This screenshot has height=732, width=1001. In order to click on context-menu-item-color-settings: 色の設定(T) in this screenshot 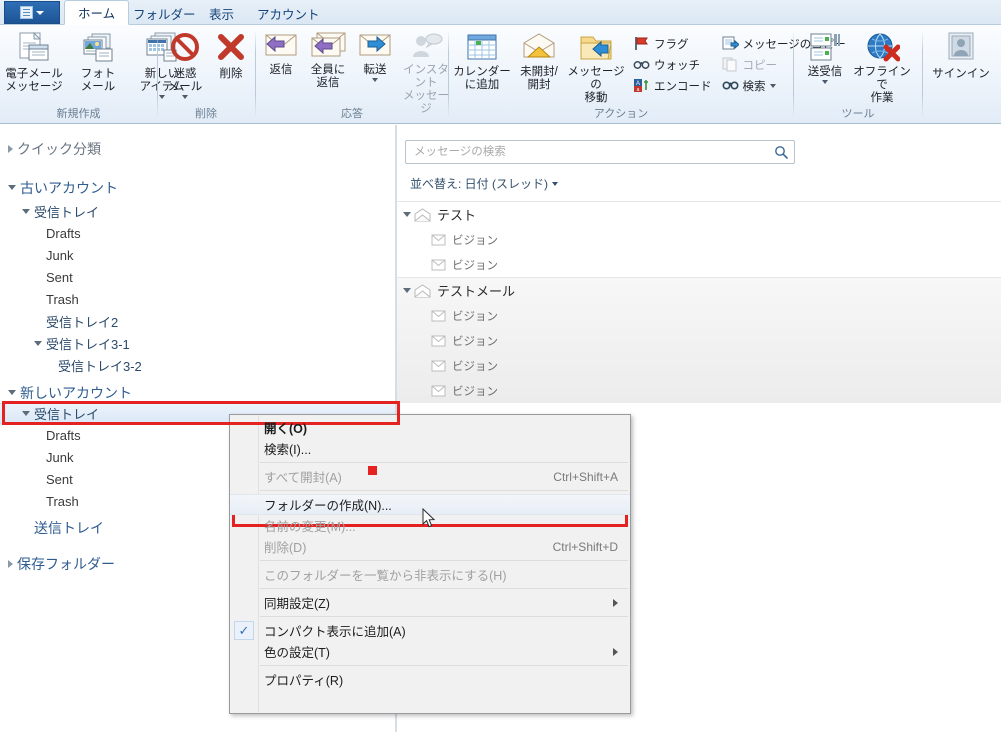, I will do `click(430, 651)`.